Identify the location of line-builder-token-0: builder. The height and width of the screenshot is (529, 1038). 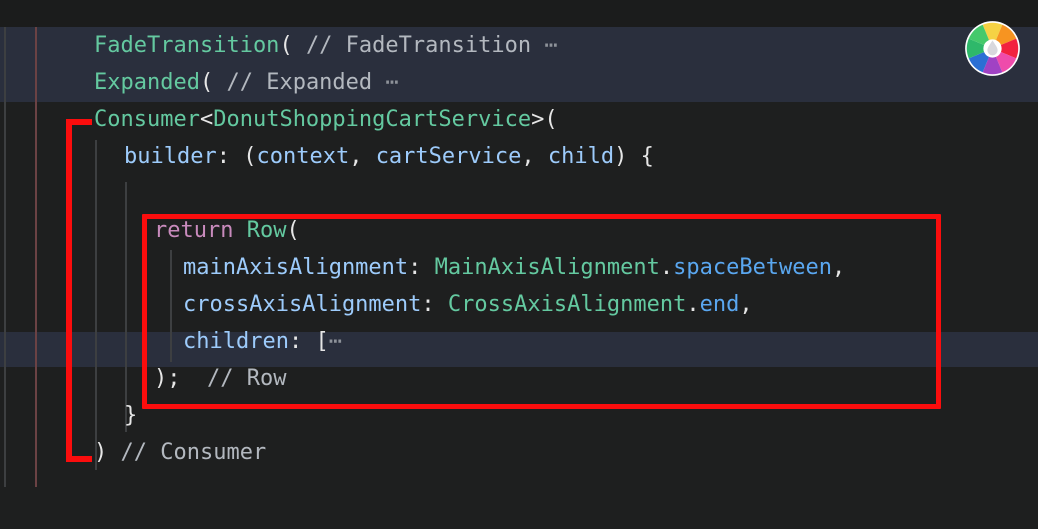
(170, 156).